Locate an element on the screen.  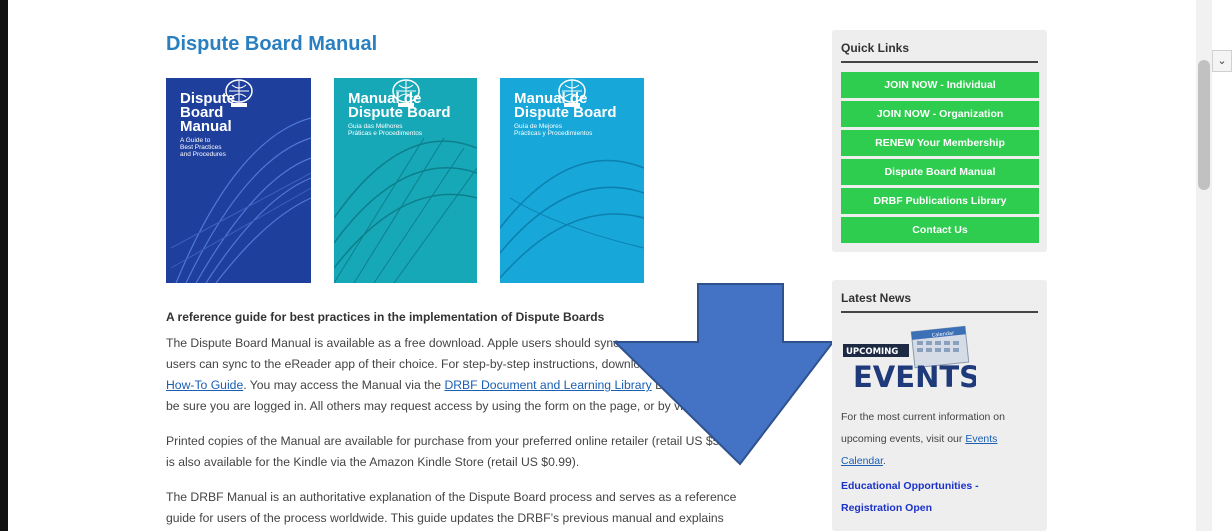
down-arrow-annotation is located at coordinates (724, 374).